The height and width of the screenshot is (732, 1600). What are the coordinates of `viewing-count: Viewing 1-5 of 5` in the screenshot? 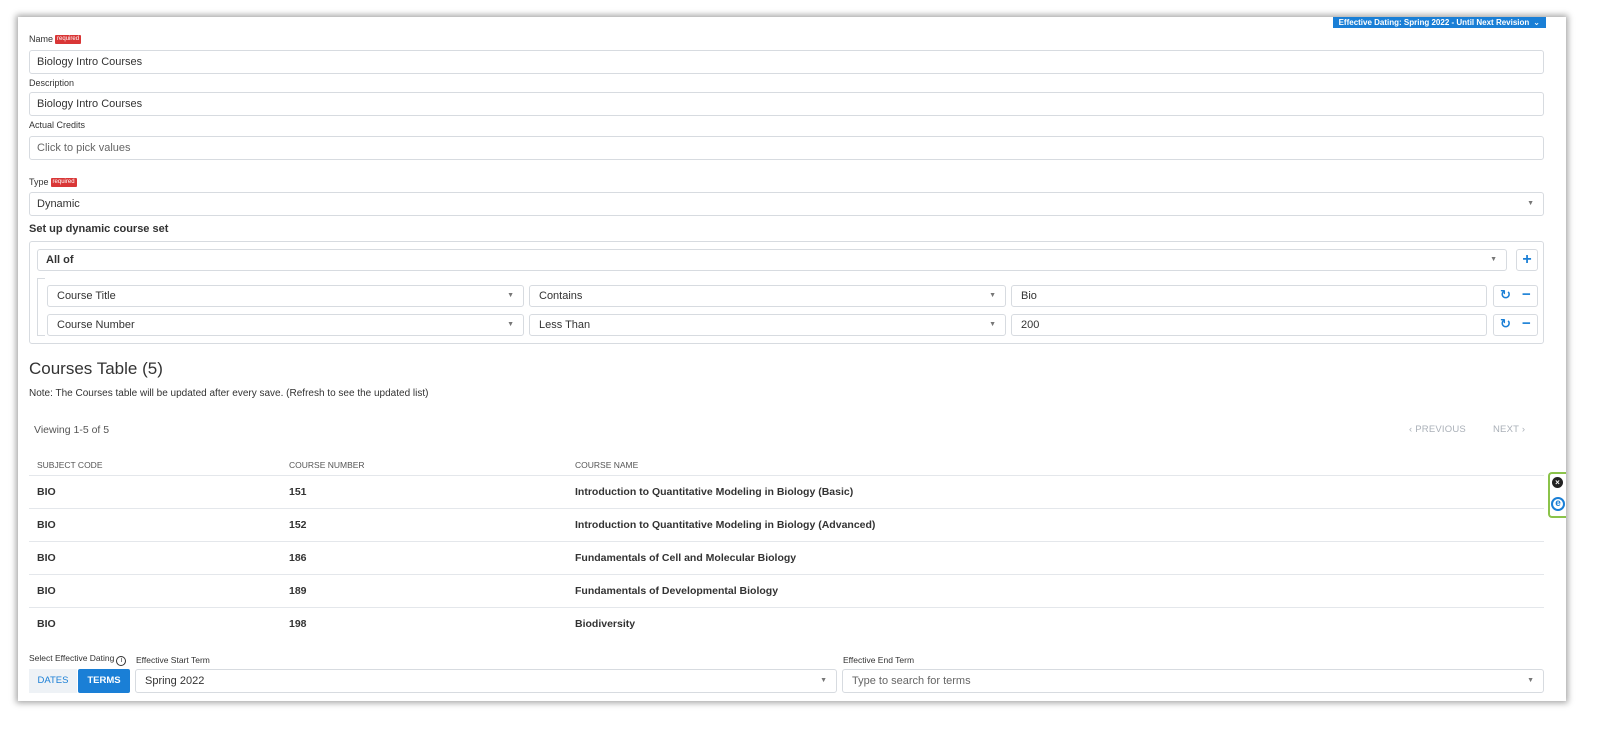 It's located at (72, 430).